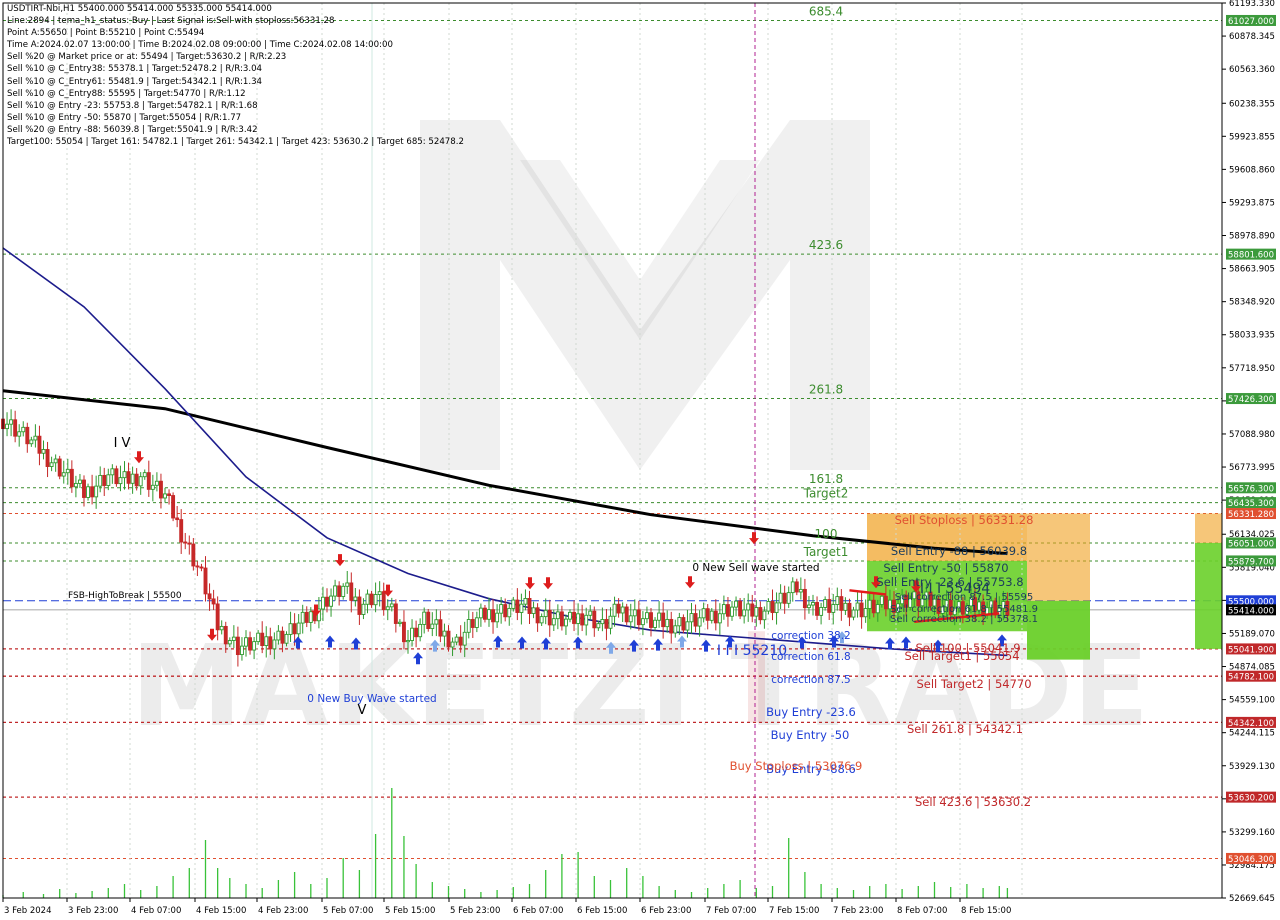  Describe the element at coordinates (810, 636) in the screenshot. I see `correction-382-label: correction 38.2` at that location.